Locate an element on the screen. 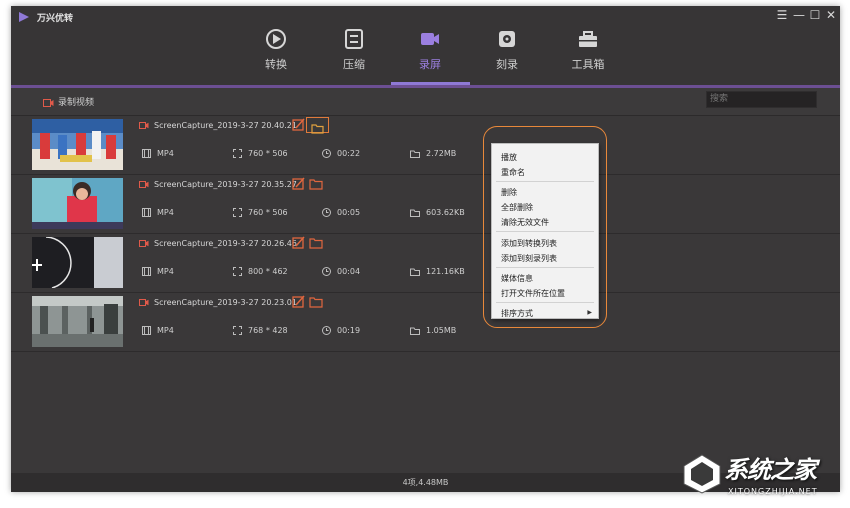 The width and height of the screenshot is (850, 508). duration-meta: 00:04 is located at coordinates (341, 271).